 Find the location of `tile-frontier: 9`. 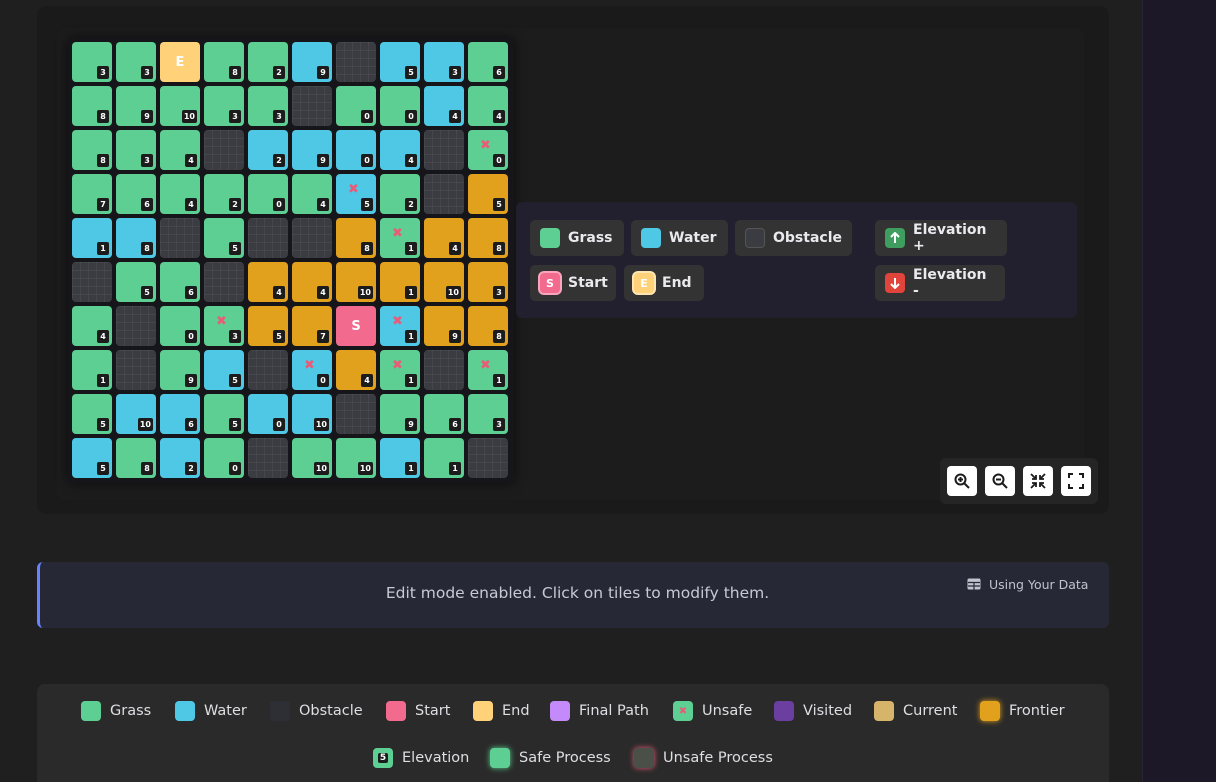

tile-frontier: 9 is located at coordinates (444, 326).